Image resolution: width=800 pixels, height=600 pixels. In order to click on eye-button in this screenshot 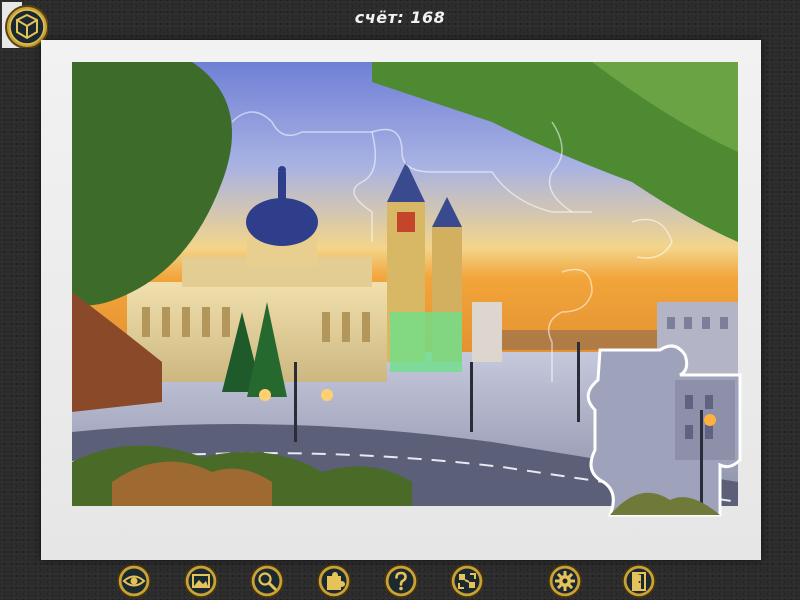, I will do `click(134, 581)`.